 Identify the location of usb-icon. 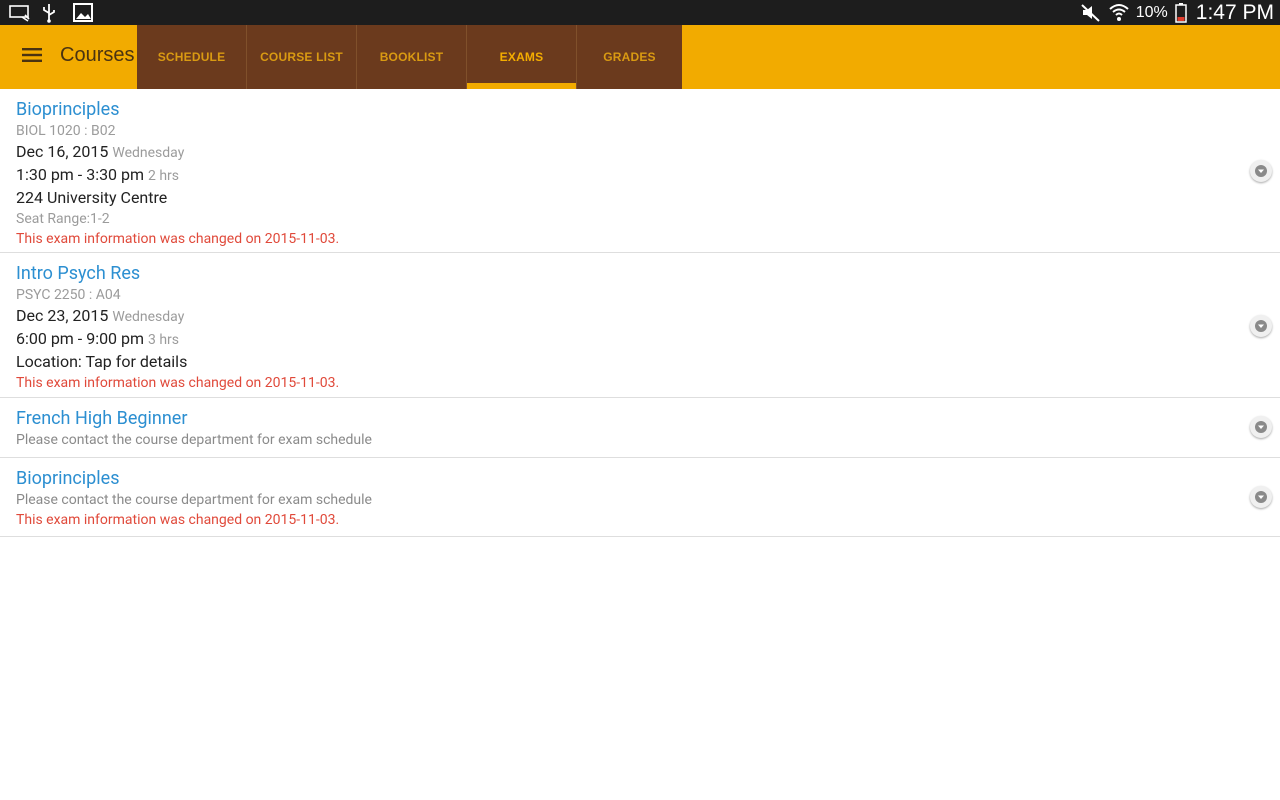
(51, 12).